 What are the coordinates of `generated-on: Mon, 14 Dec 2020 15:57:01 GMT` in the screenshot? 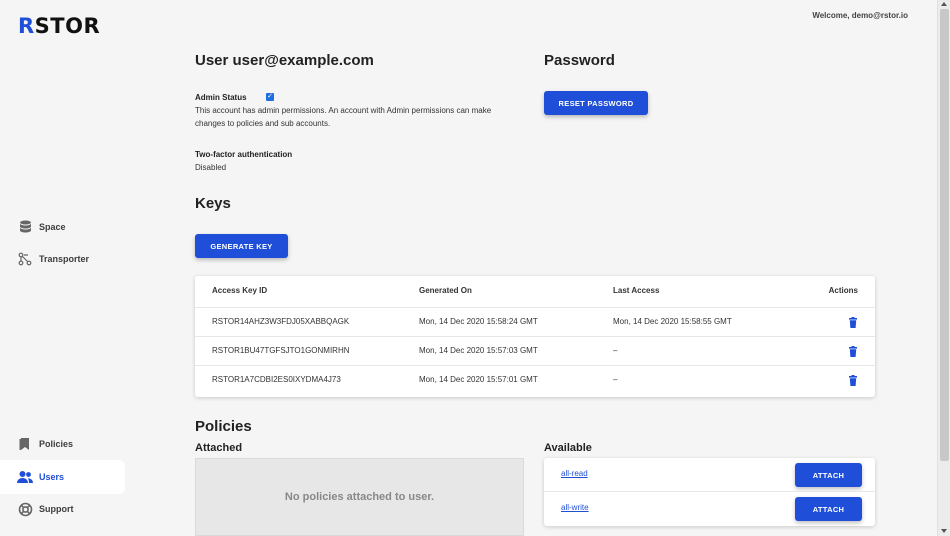 It's located at (478, 379).